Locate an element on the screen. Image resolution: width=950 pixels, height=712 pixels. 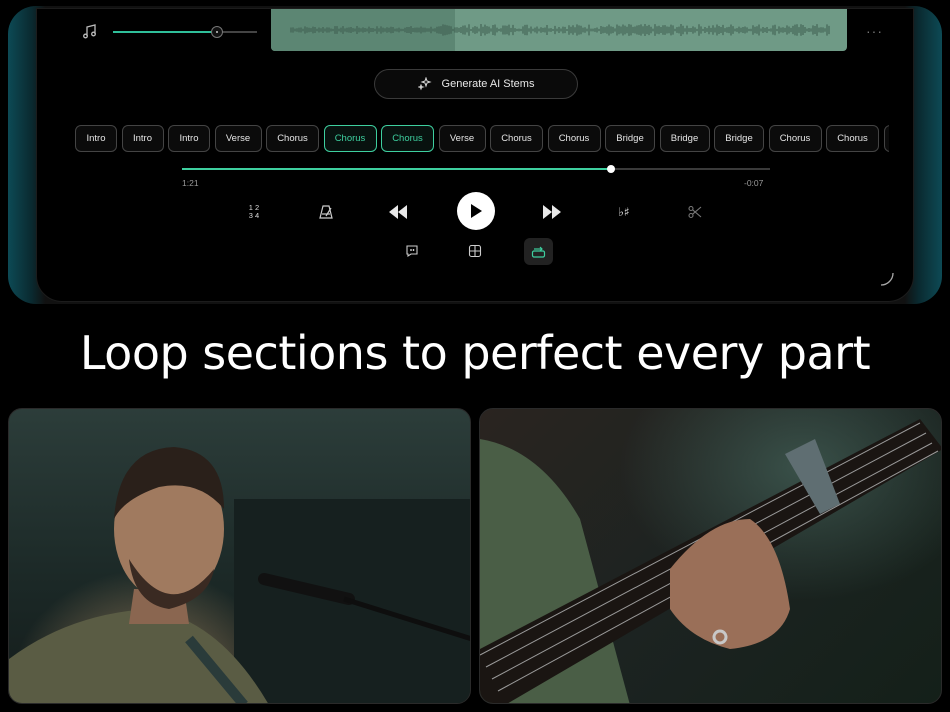
generate-ai-stems-button: Generate AI Stems is located at coordinates (476, 84).